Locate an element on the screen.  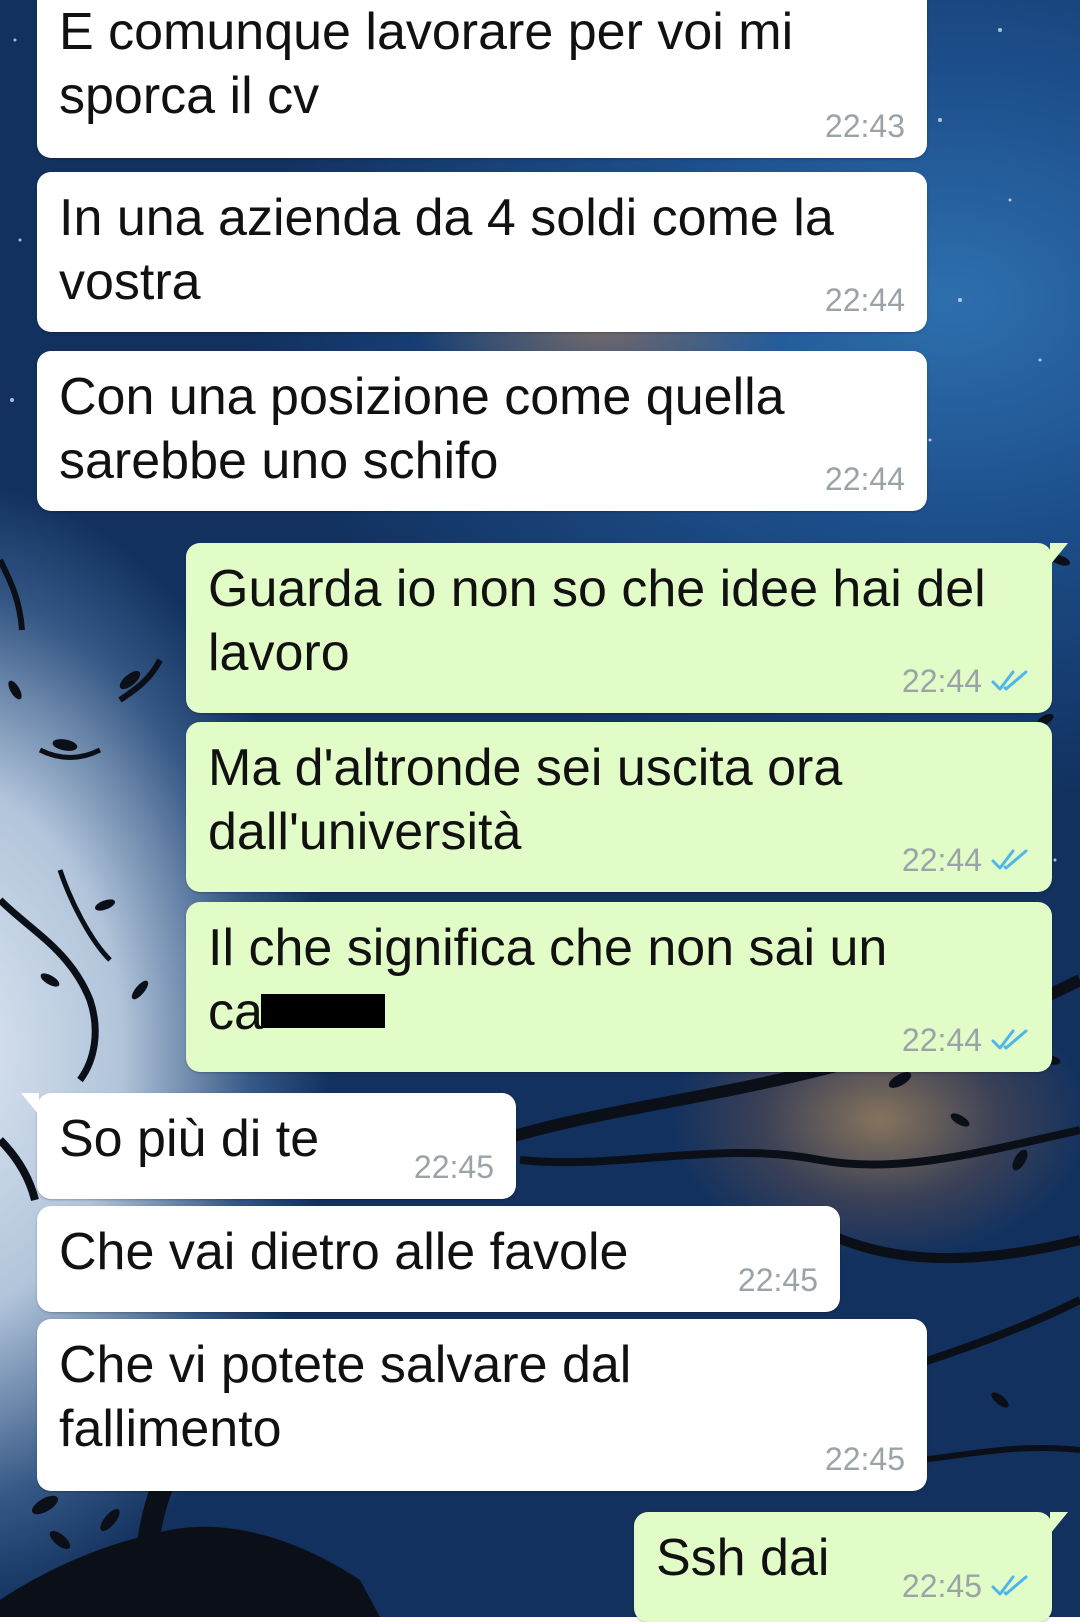
message-text-line1: Il che significa che non sai un is located at coordinates (548, 948).